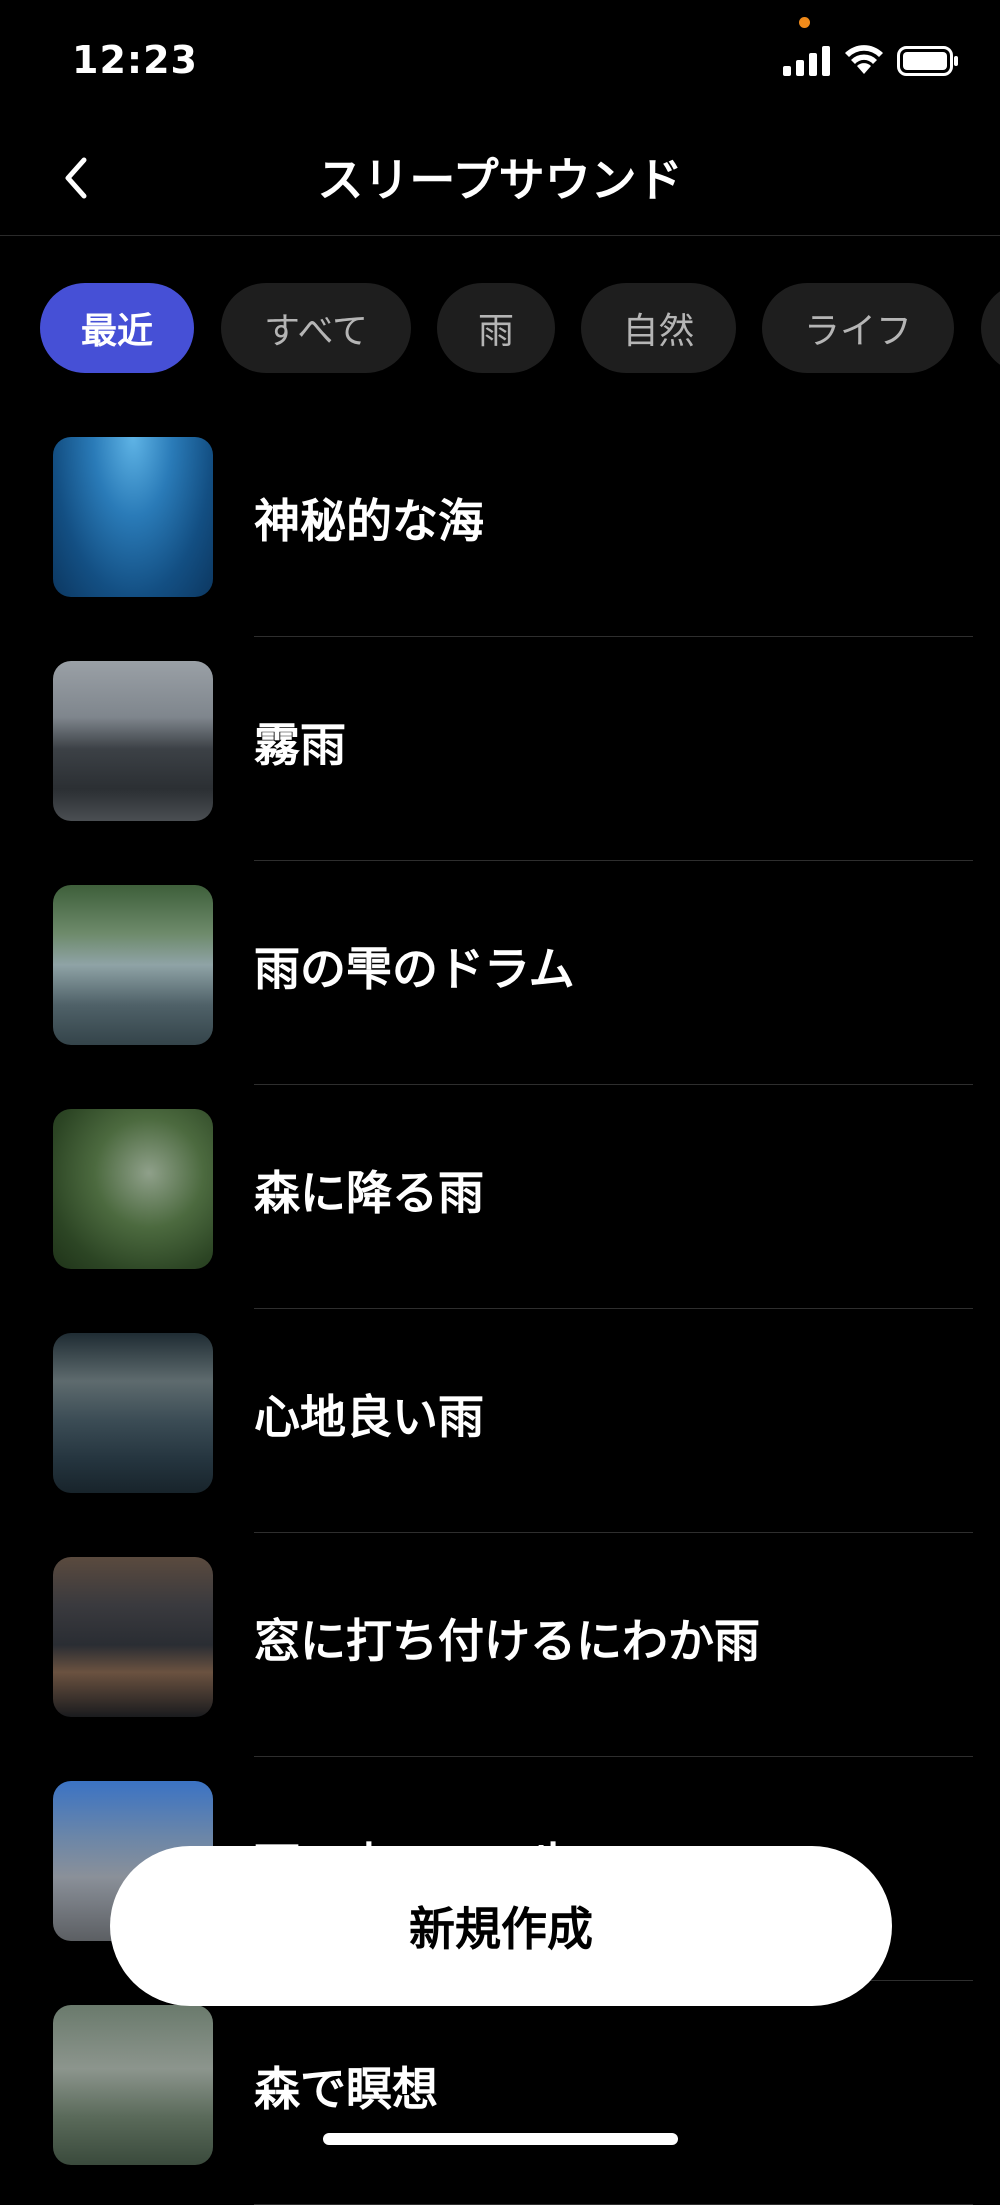 Image resolution: width=1000 pixels, height=2205 pixels. Describe the element at coordinates (346, 2089) in the screenshot. I see `sound-title: 森で瞑想` at that location.